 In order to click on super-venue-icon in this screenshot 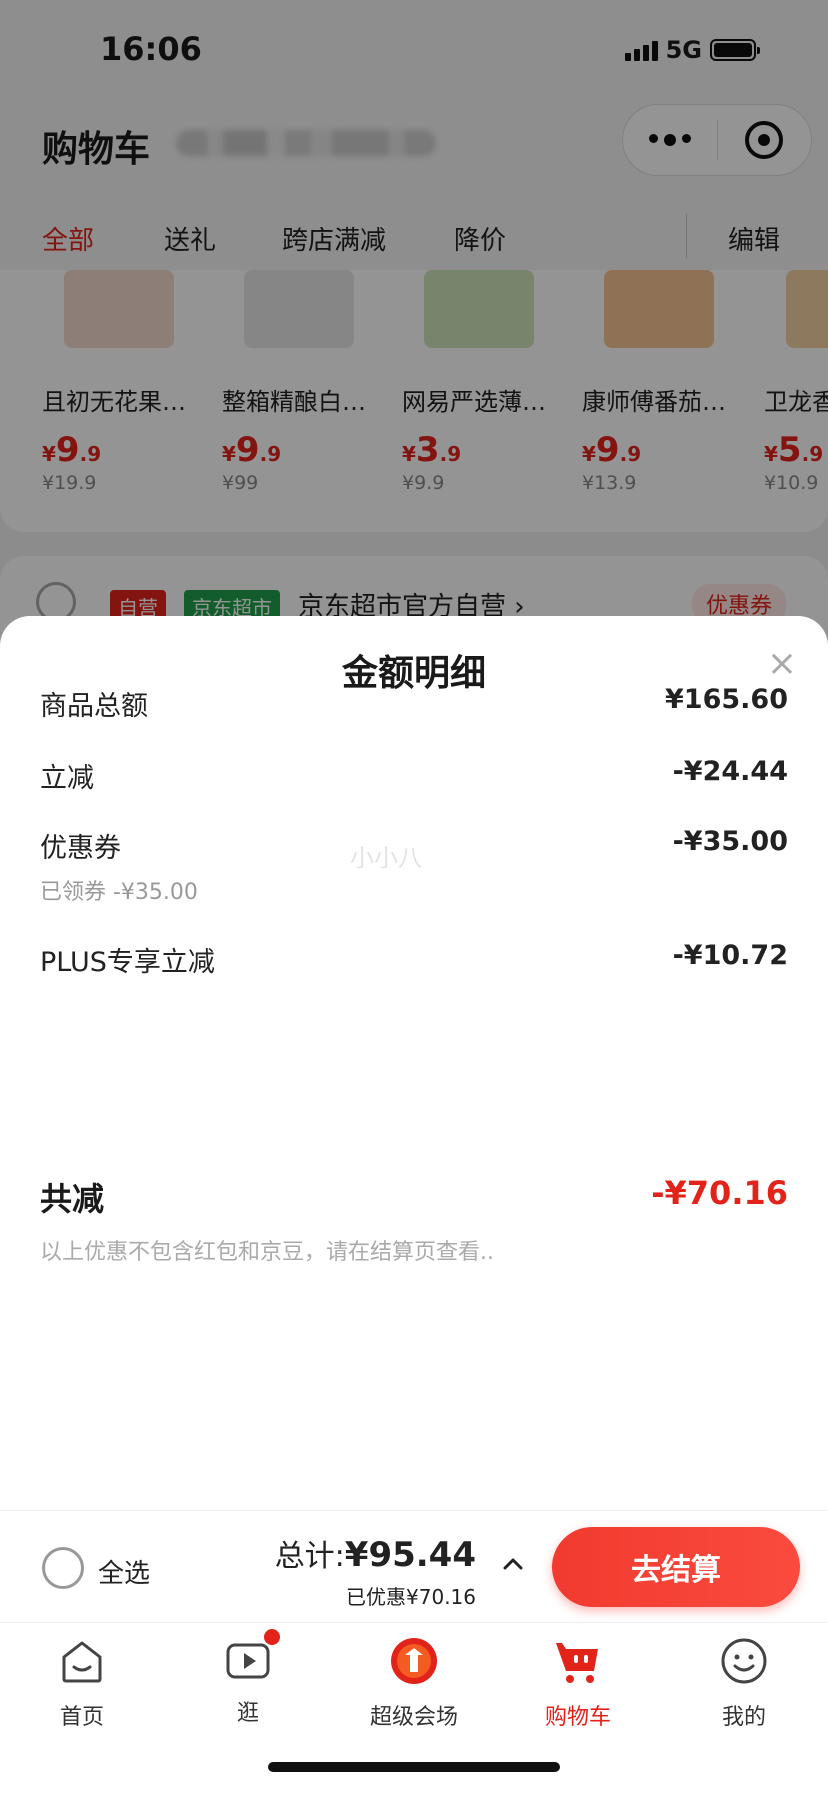, I will do `click(414, 1661)`.